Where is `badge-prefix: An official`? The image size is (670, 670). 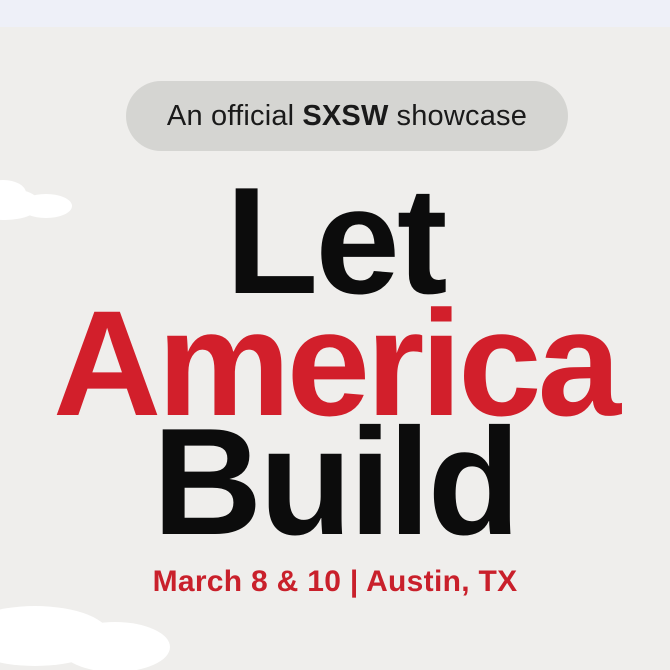
badge-prefix: An official is located at coordinates (230, 115).